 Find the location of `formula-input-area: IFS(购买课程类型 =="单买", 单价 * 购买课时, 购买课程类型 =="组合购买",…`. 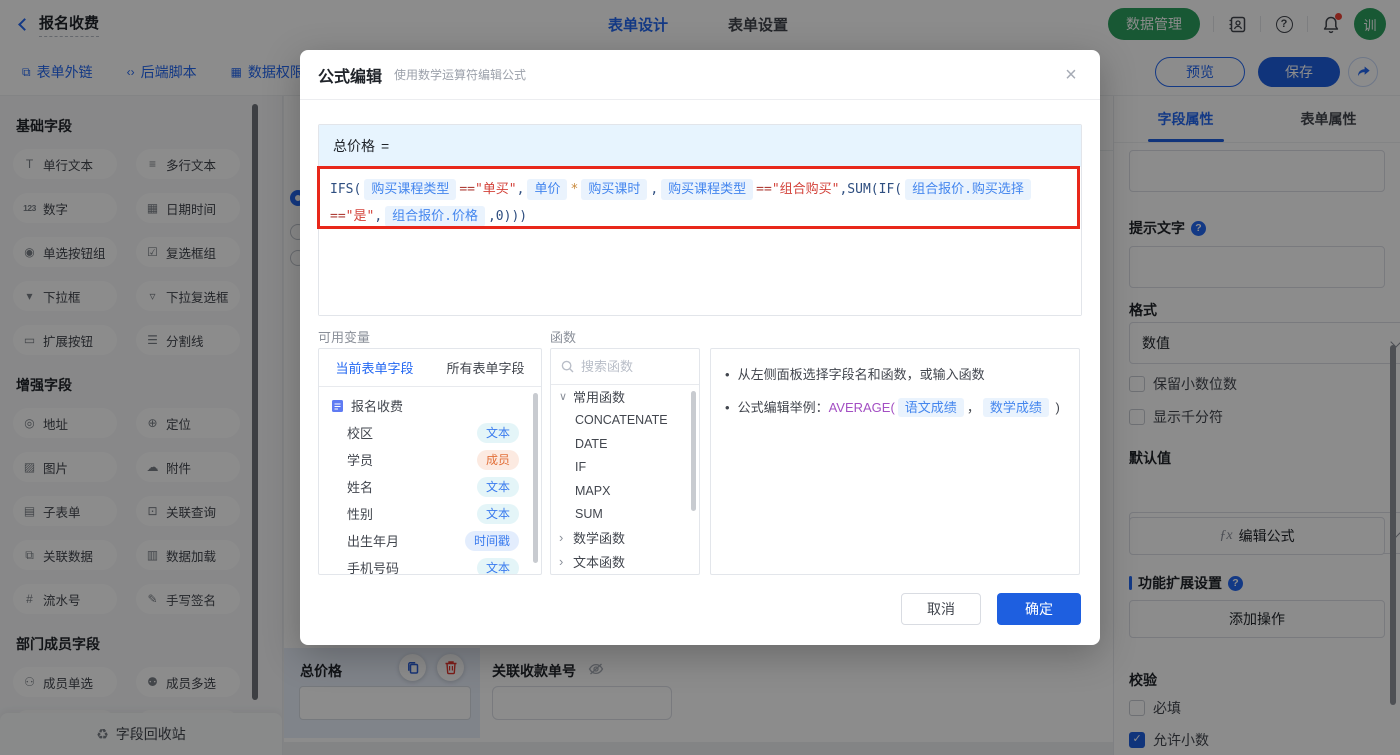

formula-input-area: IFS(购买课程类型 =="单买", 单价 * 购买课时, 购买课程类型 =="组合购买",… is located at coordinates (700, 241).